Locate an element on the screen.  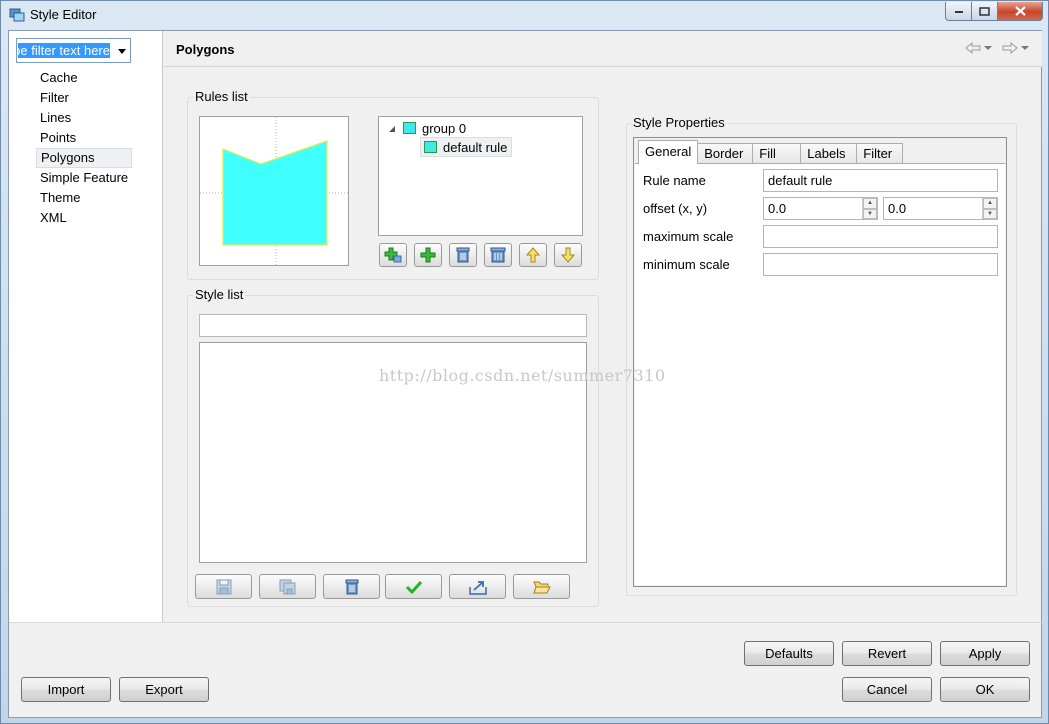
maximum-scale-label: maximum scale is located at coordinates (688, 236).